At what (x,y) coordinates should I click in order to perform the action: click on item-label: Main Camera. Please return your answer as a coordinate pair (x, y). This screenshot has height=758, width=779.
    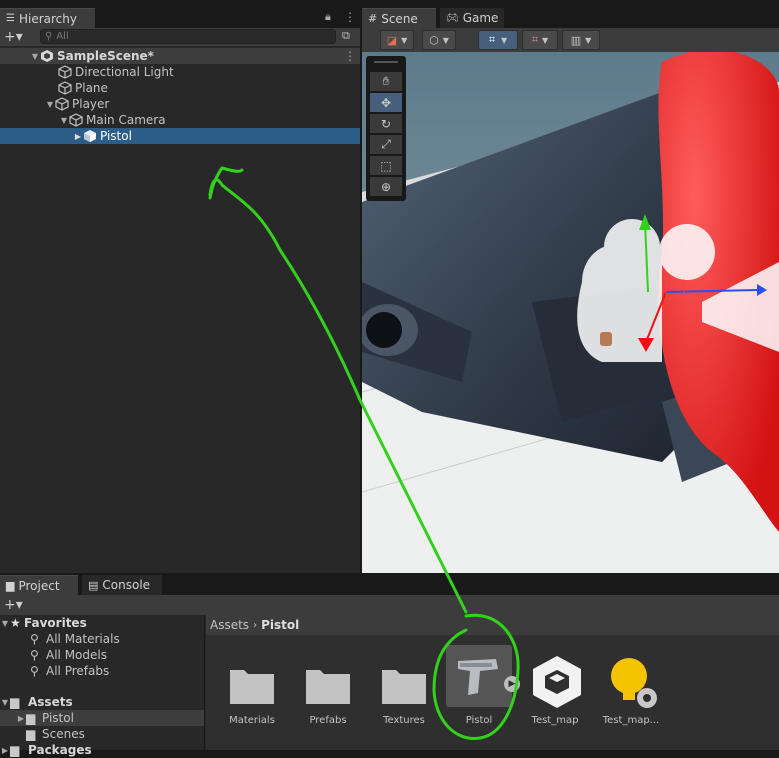
    Looking at the image, I should click on (126, 120).